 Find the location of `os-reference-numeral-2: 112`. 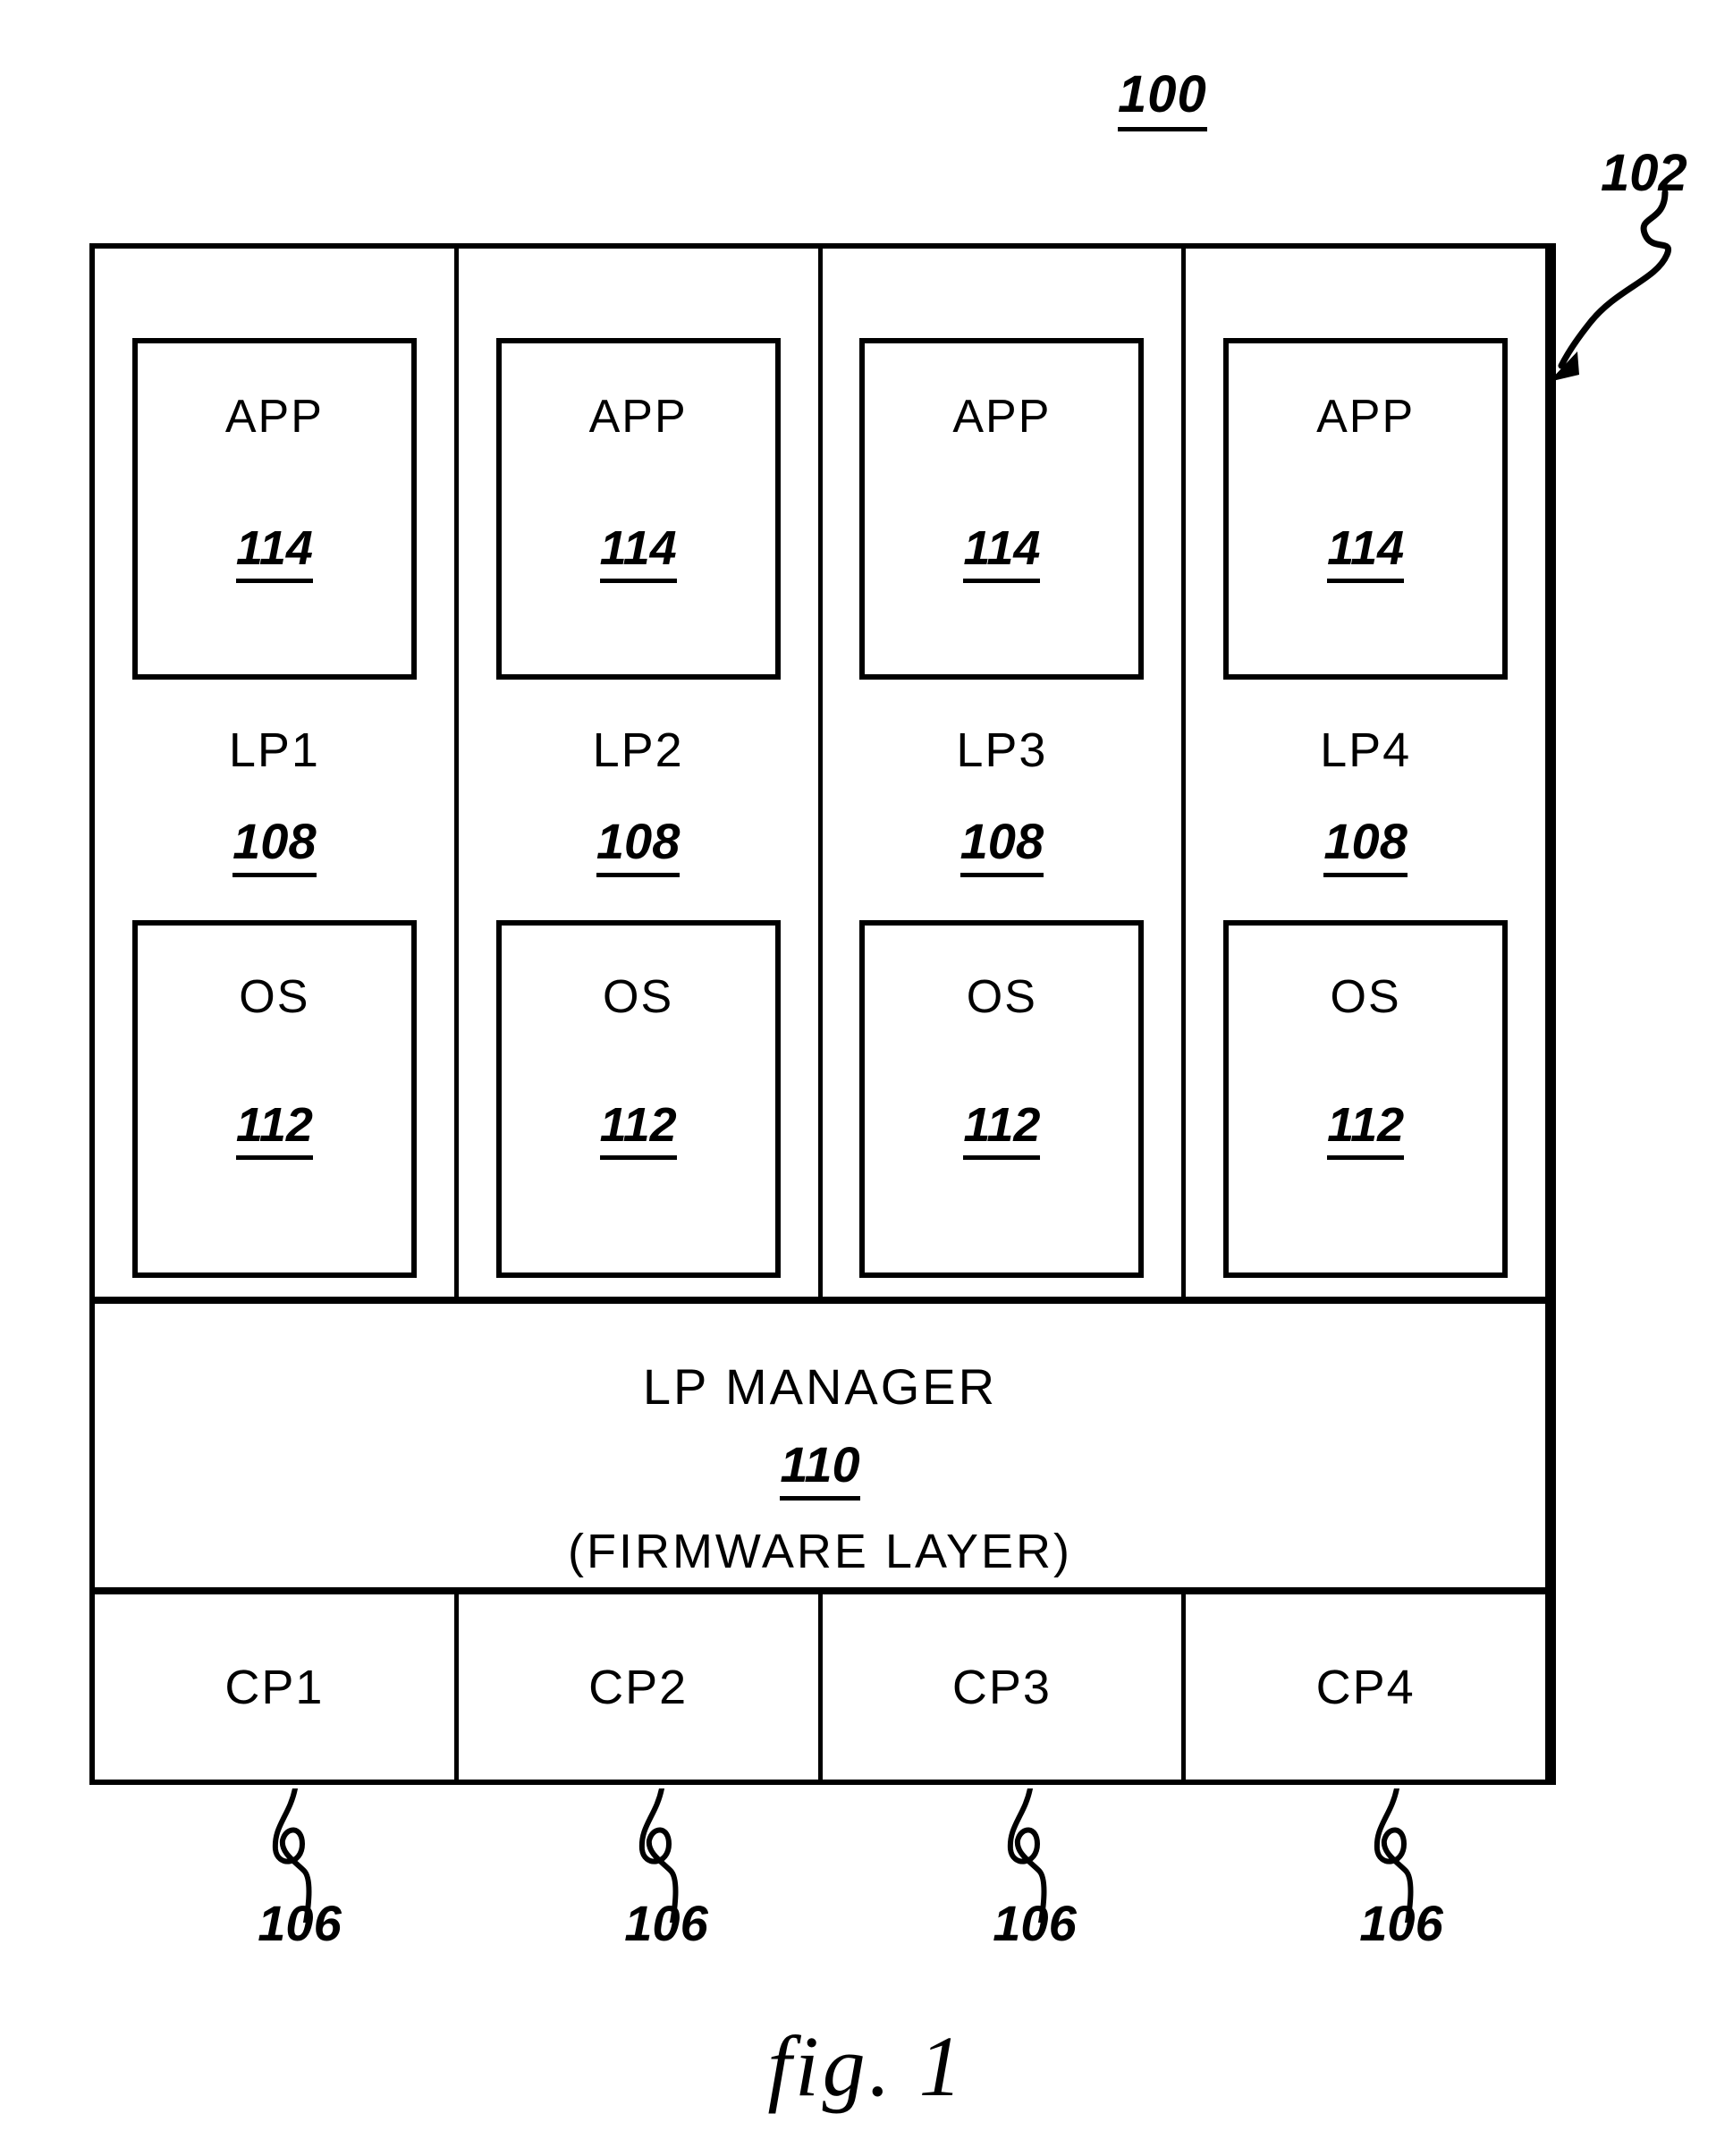

os-reference-numeral-2: 112 is located at coordinates (638, 1129).